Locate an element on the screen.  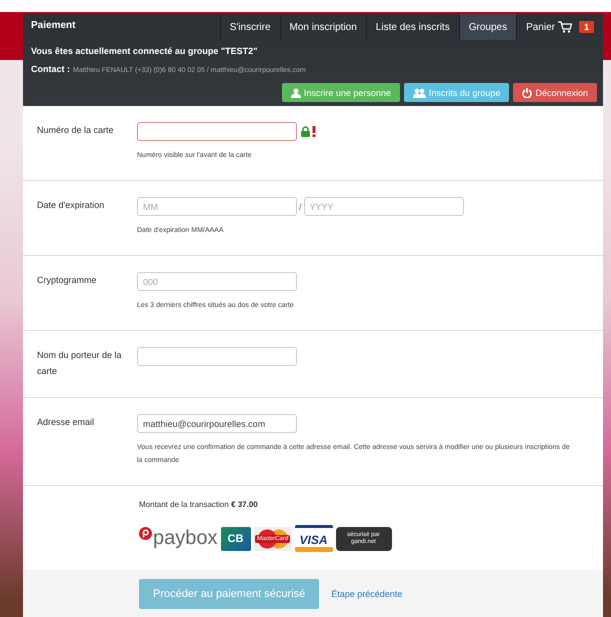
group-notice: Vous êtes actuellement connecté au groupe "TEST2" is located at coordinates (144, 50).